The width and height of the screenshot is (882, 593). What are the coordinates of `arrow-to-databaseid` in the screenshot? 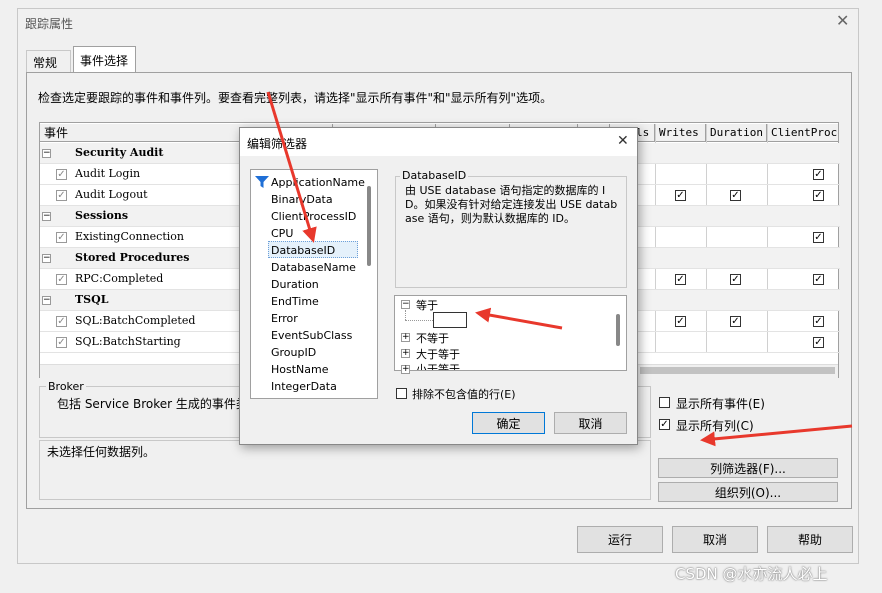 It's located at (291, 167).